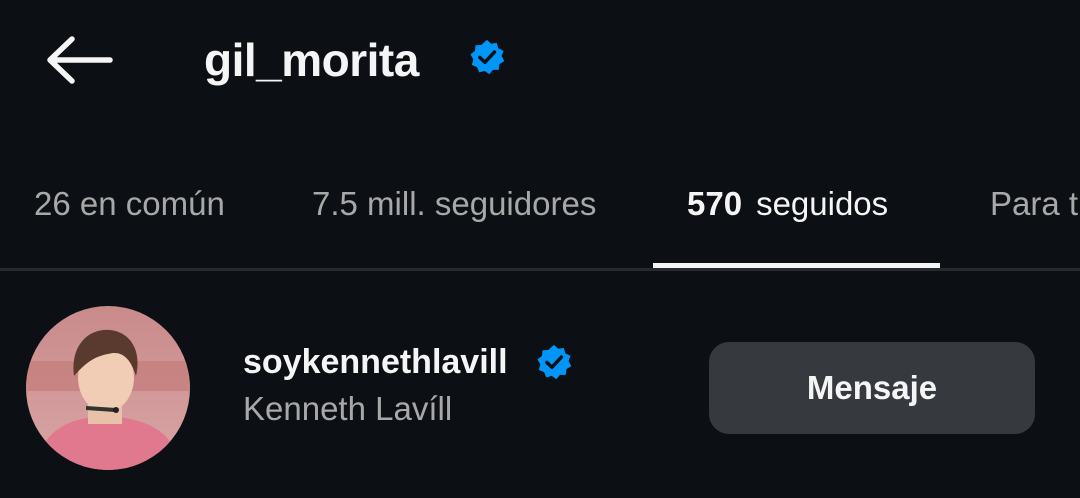  I want to click on tab-suggested-label: Para t, so click(1034, 203).